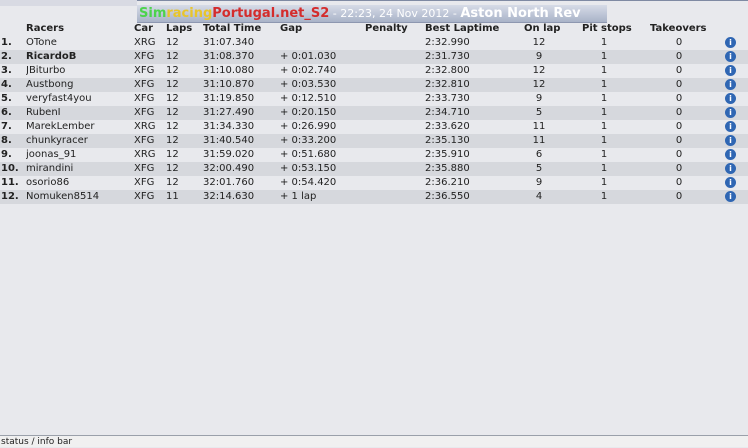  Describe the element at coordinates (298, 196) in the screenshot. I see `cell-gap: + 1 lap` at that location.